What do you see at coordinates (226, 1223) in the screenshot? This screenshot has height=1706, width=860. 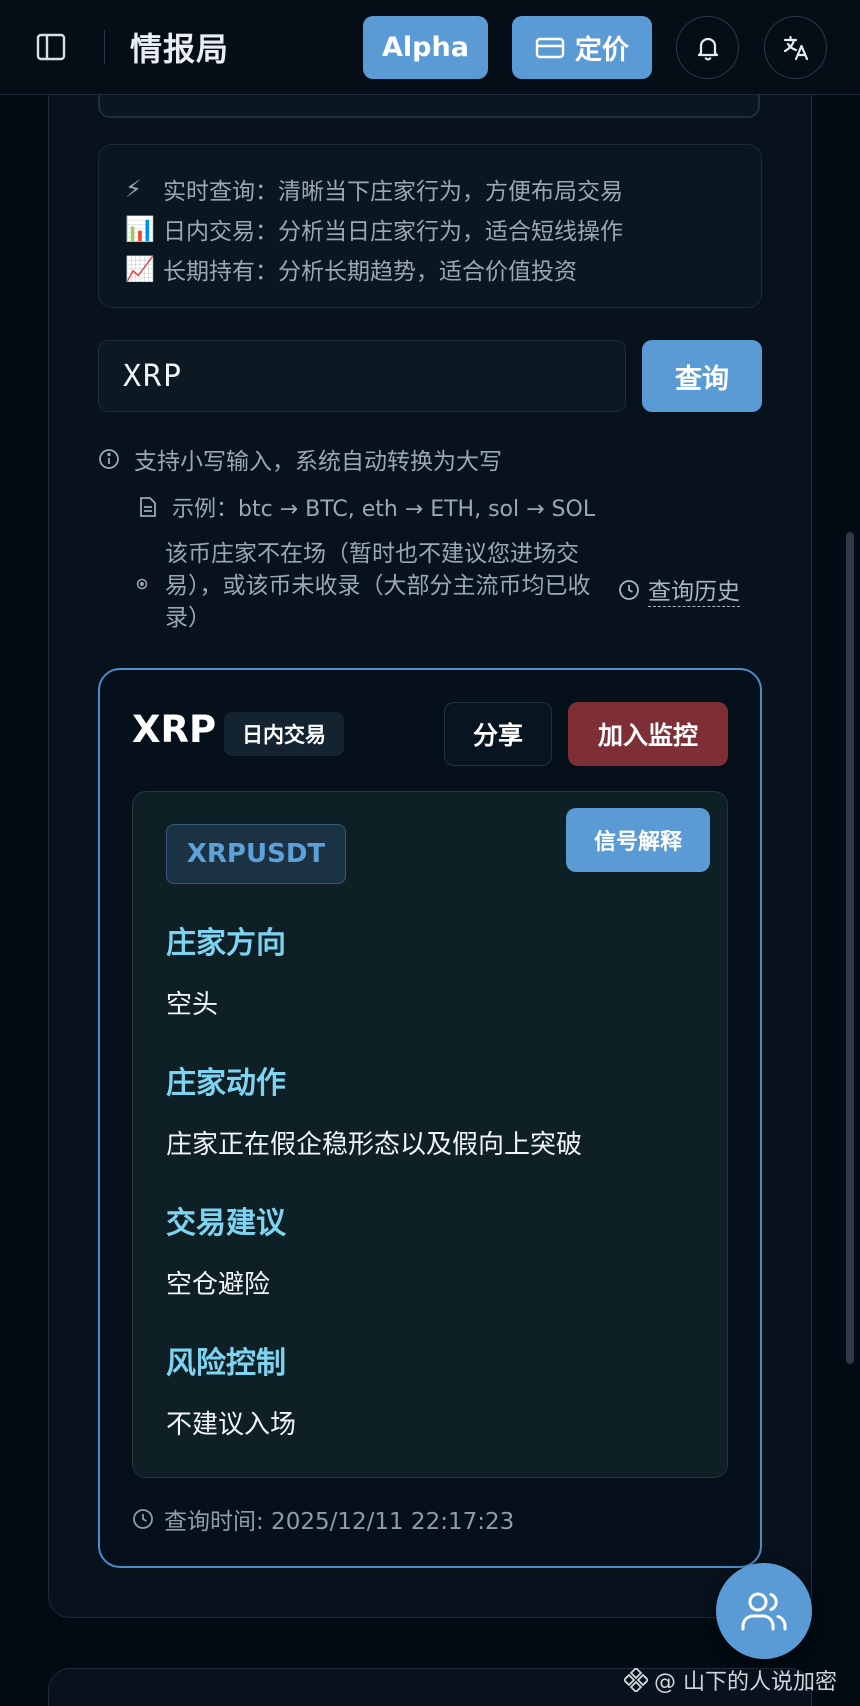 I see `section-title-advice: 交易建议` at bounding box center [226, 1223].